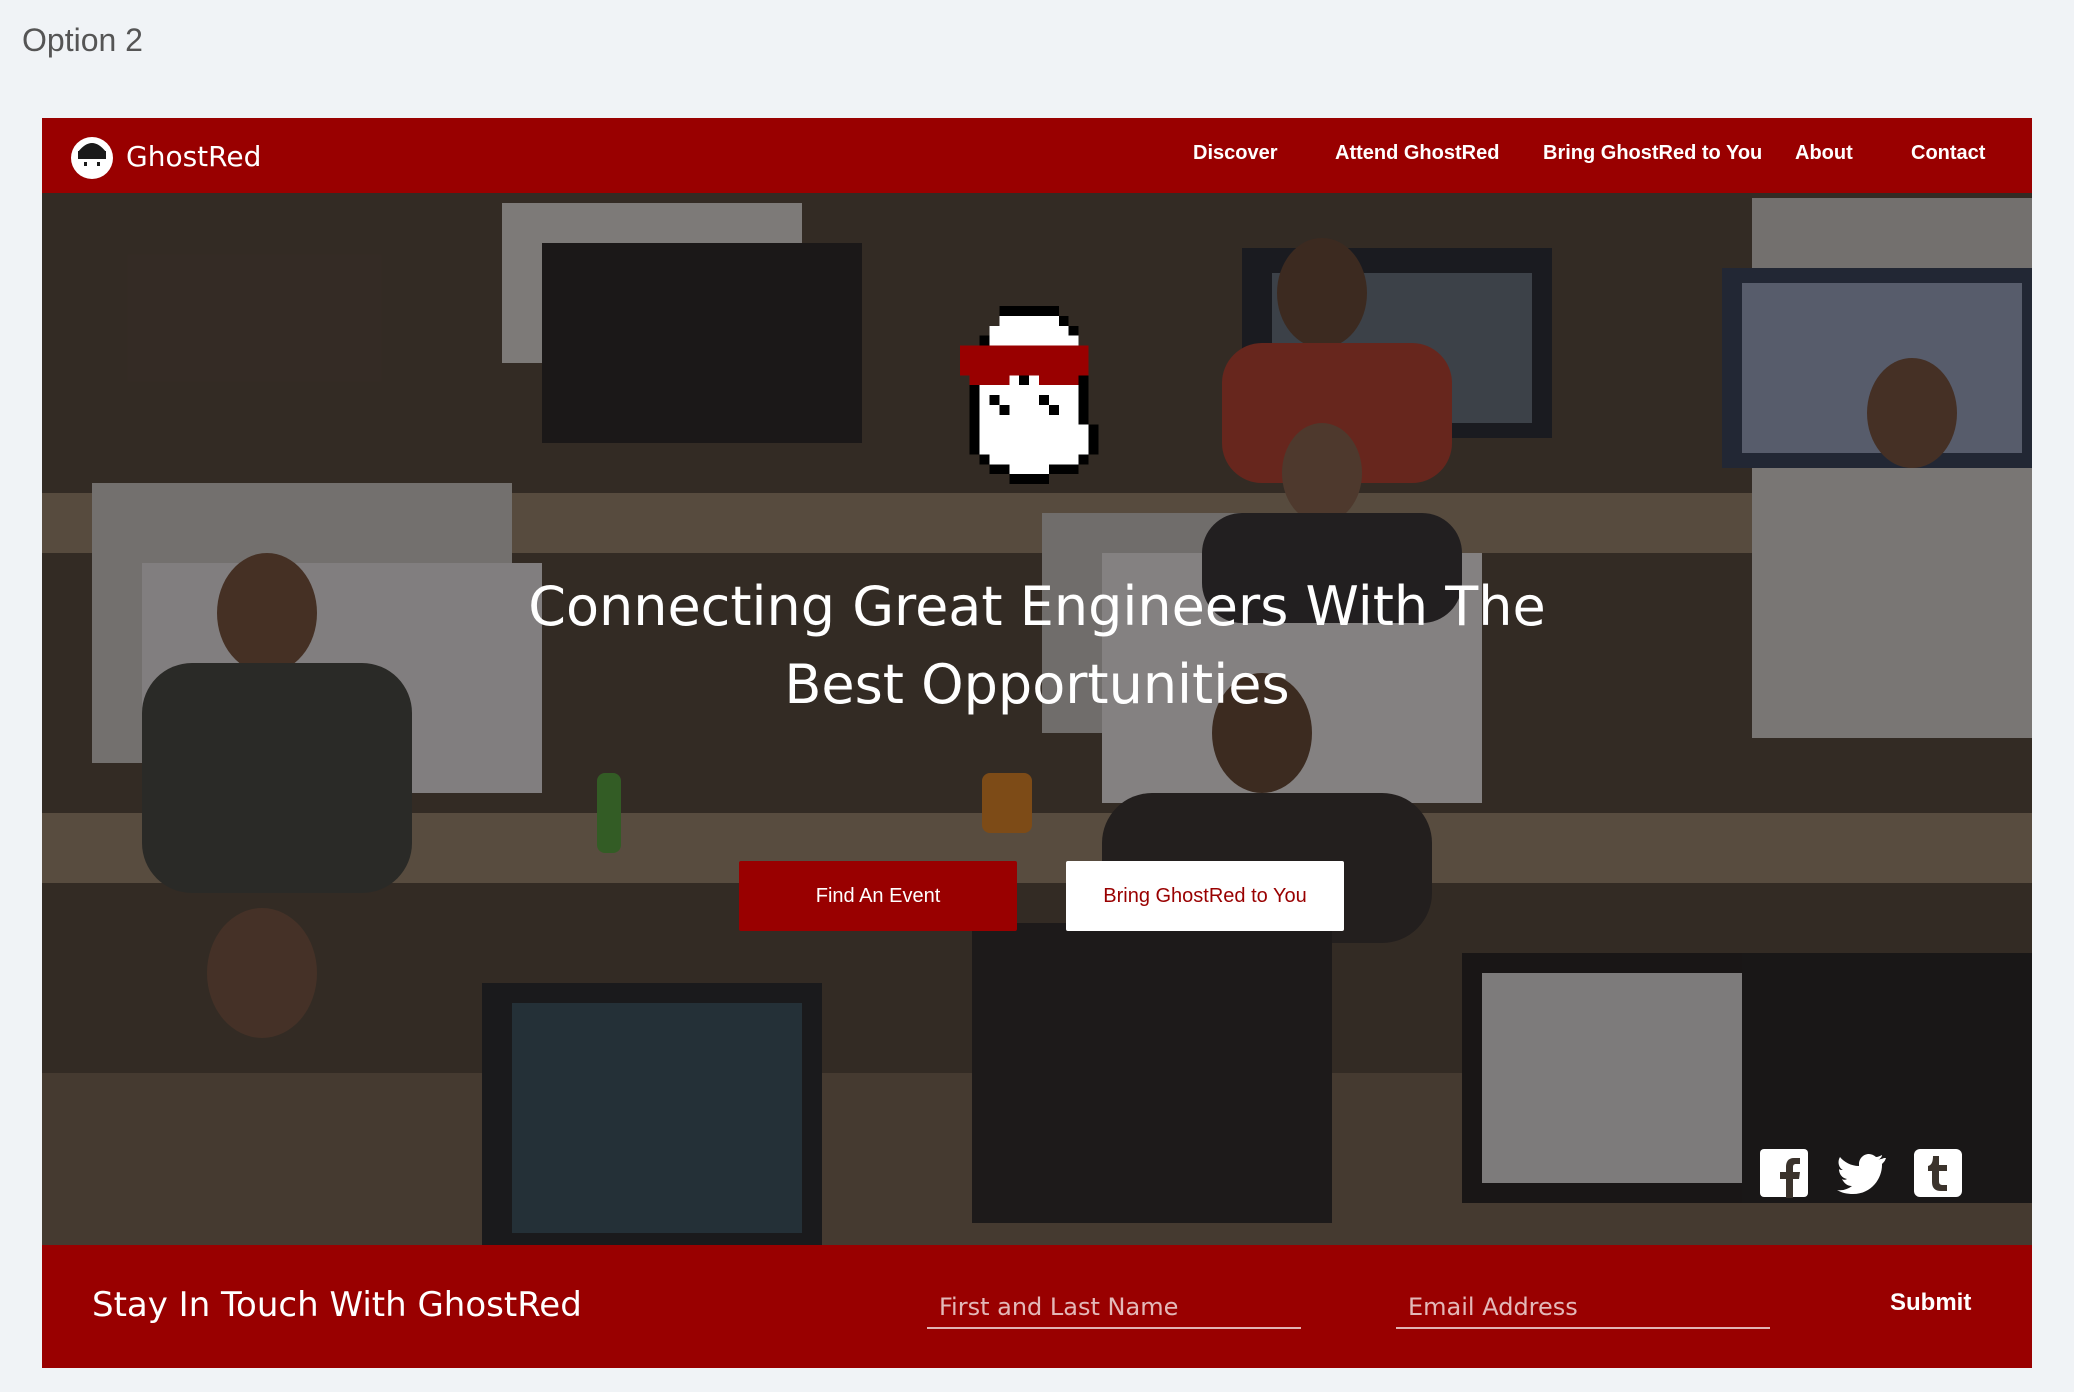 The height and width of the screenshot is (1392, 2074). I want to click on nav-about: About, so click(1824, 153).